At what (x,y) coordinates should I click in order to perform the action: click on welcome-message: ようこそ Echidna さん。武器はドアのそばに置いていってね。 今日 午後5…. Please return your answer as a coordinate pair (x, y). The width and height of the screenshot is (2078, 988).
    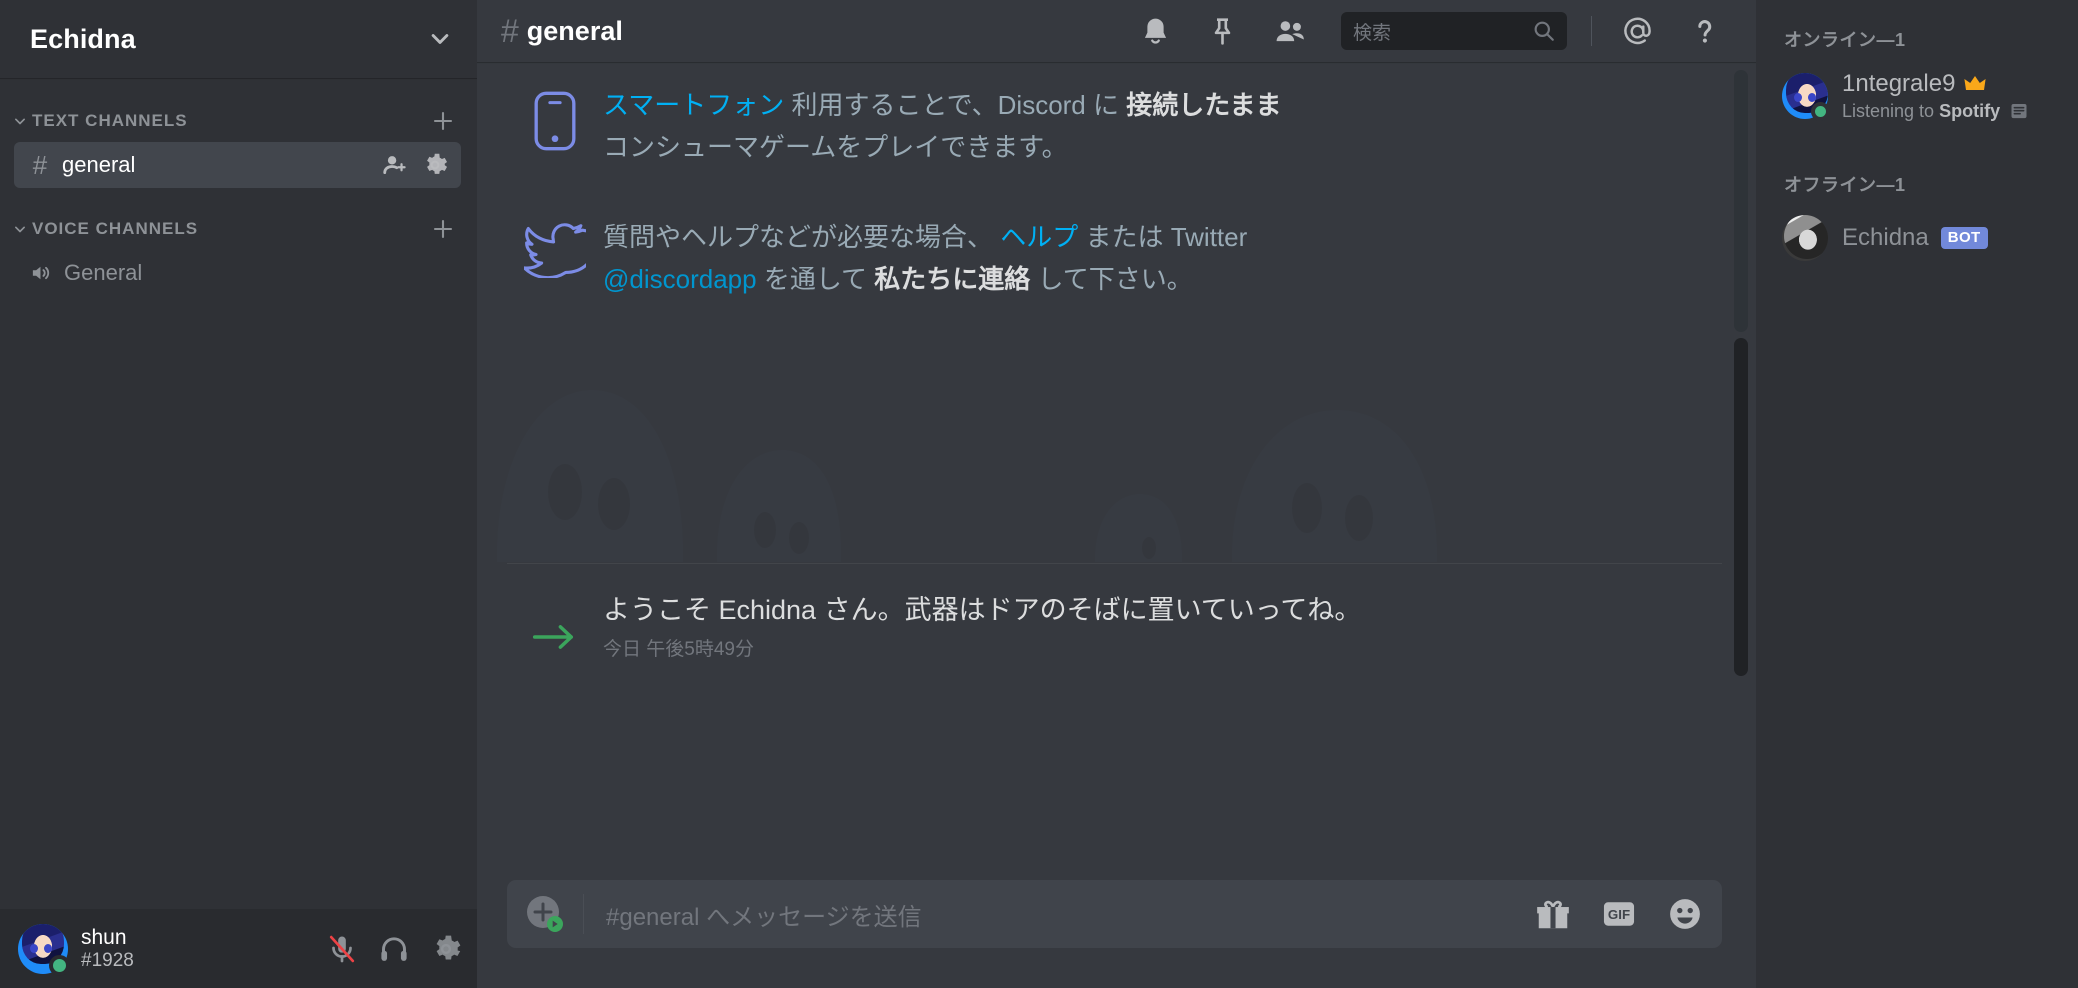
    Looking at the image, I should click on (1114, 626).